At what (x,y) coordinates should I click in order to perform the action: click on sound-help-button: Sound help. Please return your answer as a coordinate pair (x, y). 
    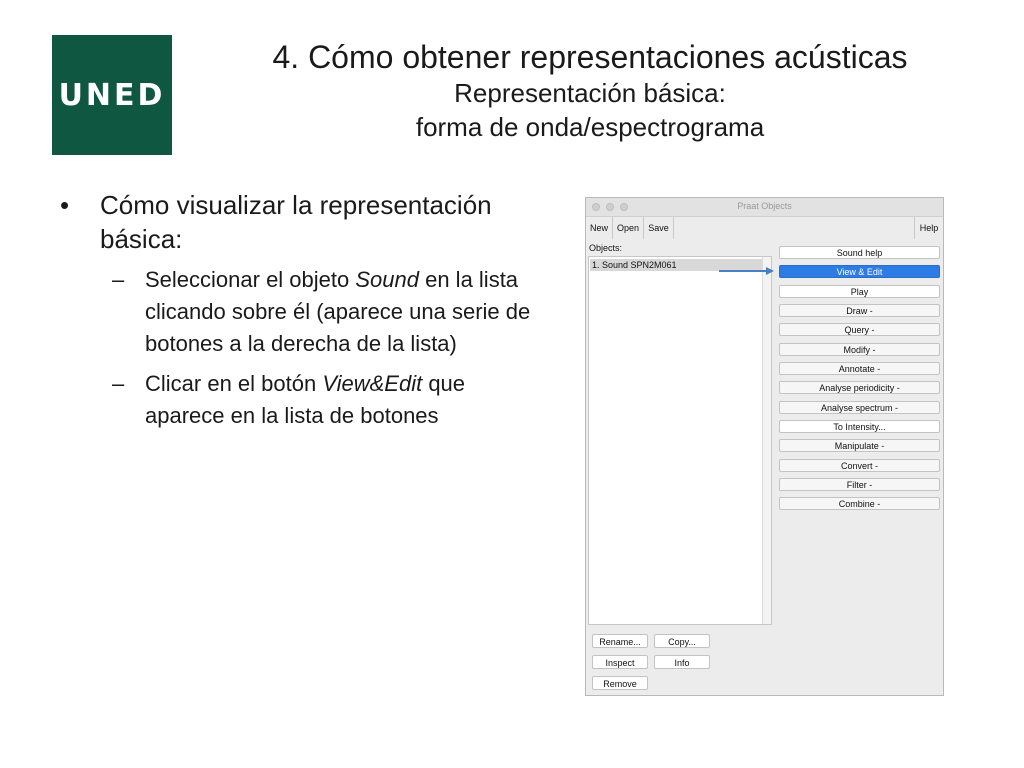
    Looking at the image, I should click on (859, 252).